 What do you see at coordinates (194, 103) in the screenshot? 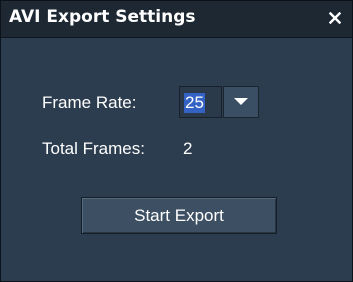
I see `frame-rate-value: 25` at bounding box center [194, 103].